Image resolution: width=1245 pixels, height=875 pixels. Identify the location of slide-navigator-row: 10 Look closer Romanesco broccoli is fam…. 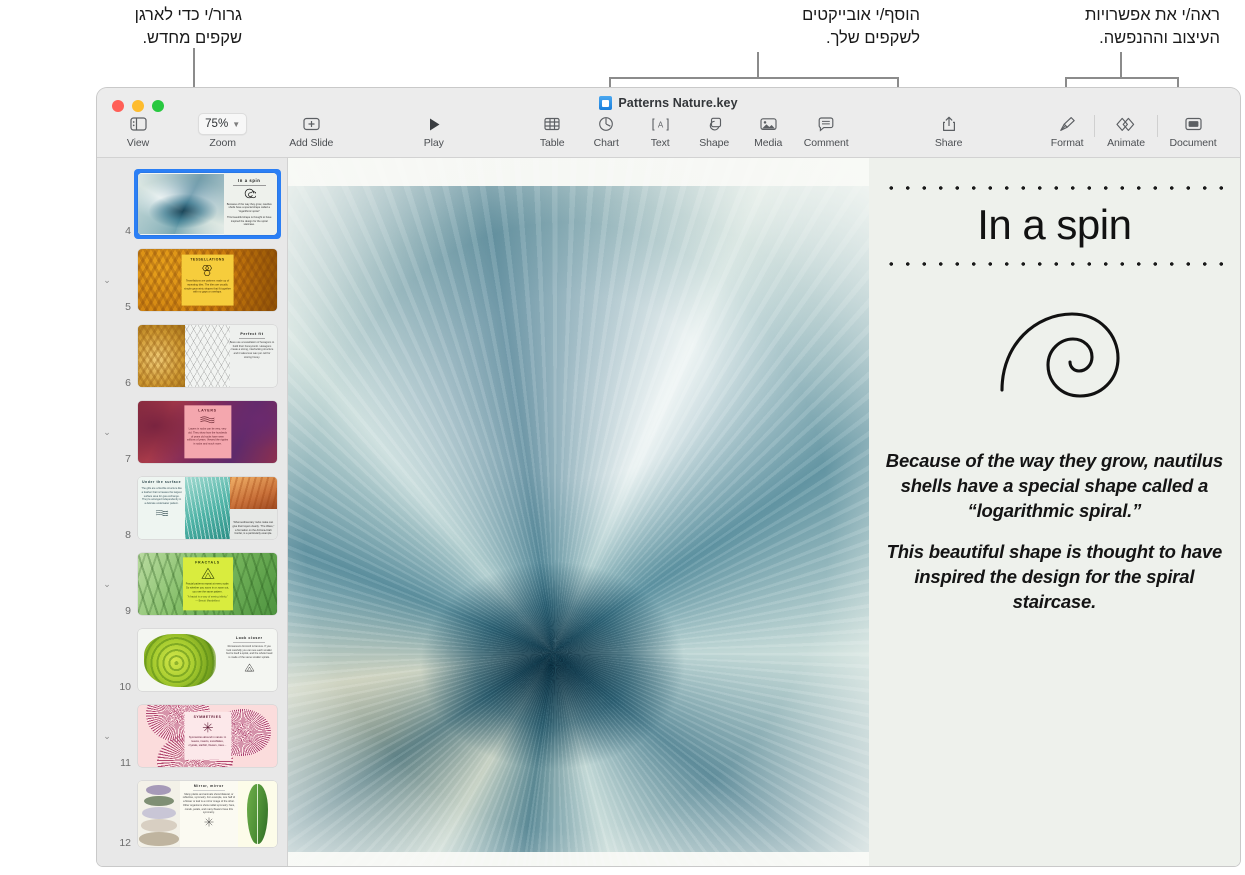
(192, 660).